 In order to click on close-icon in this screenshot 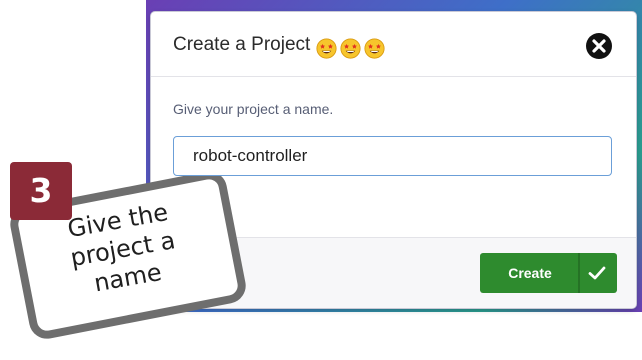, I will do `click(599, 46)`.